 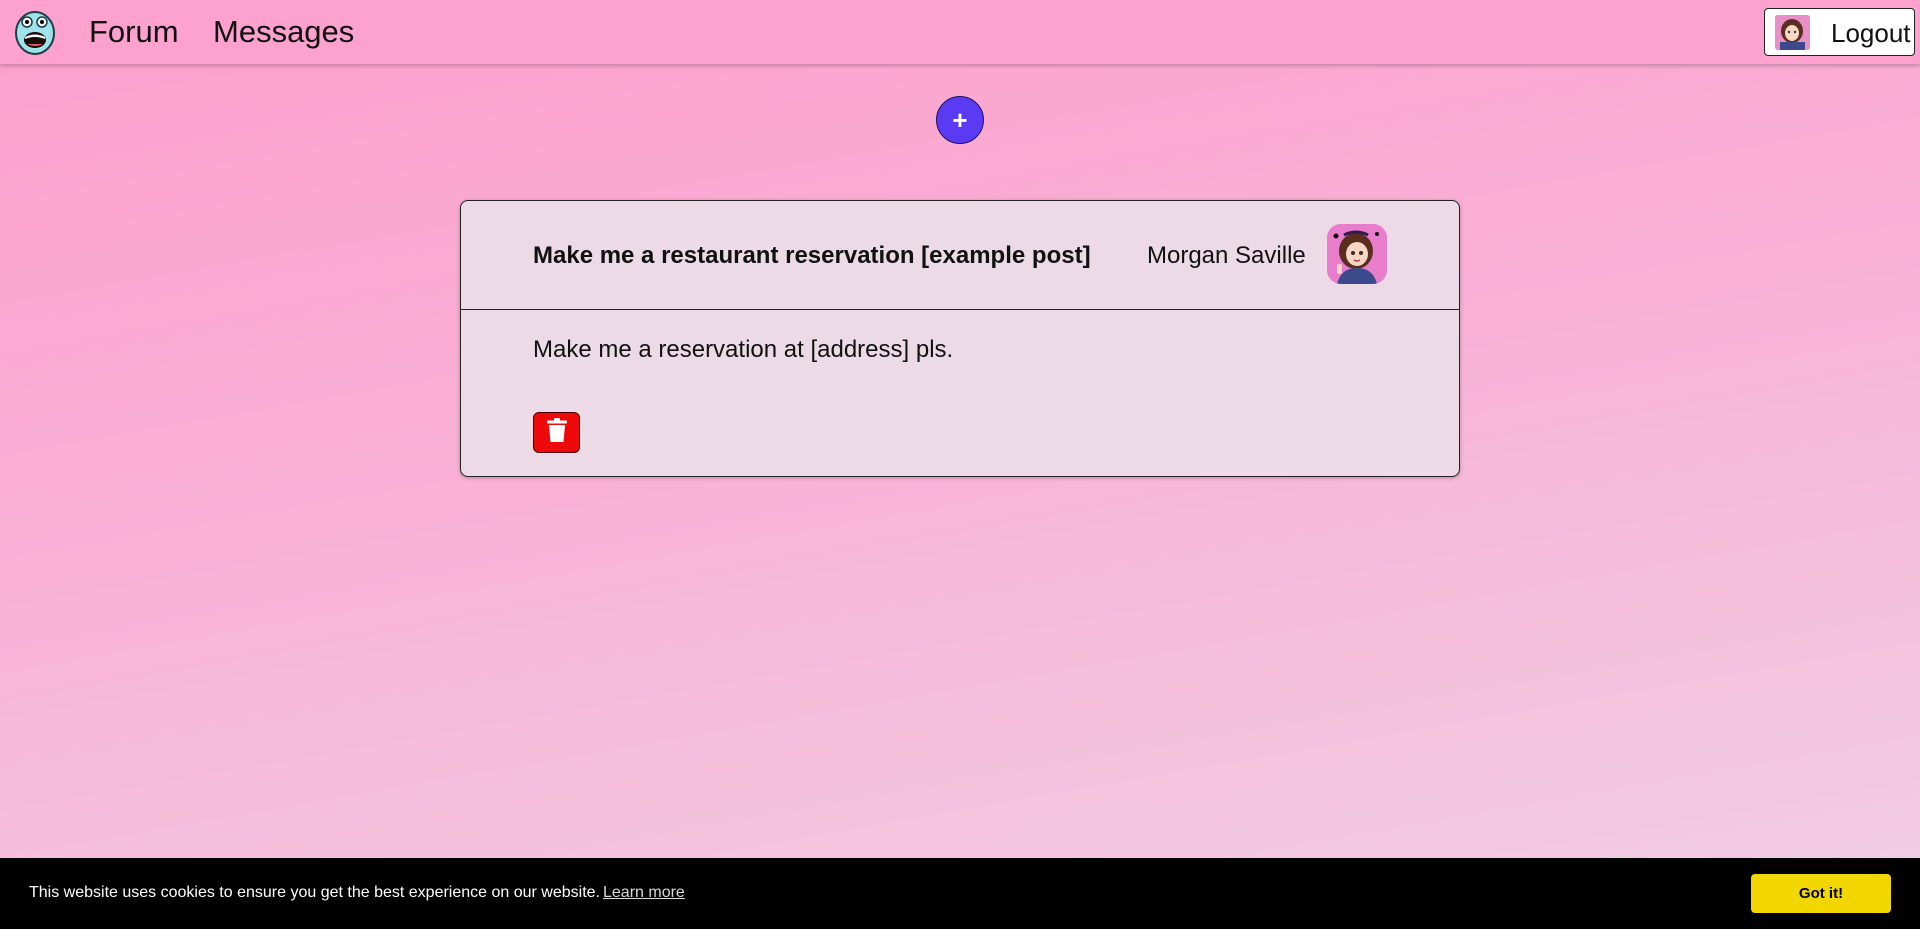 What do you see at coordinates (1226, 255) in the screenshot?
I see `post-author: Morgan Saville` at bounding box center [1226, 255].